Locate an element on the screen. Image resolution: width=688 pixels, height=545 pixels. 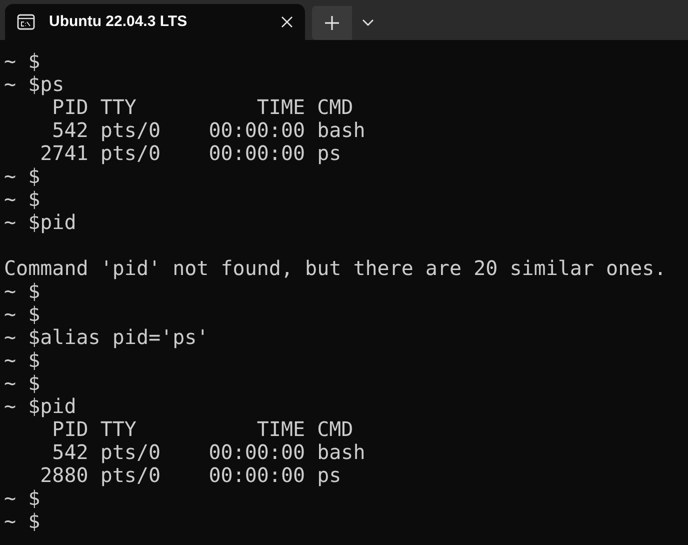
plus-icon is located at coordinates (332, 23).